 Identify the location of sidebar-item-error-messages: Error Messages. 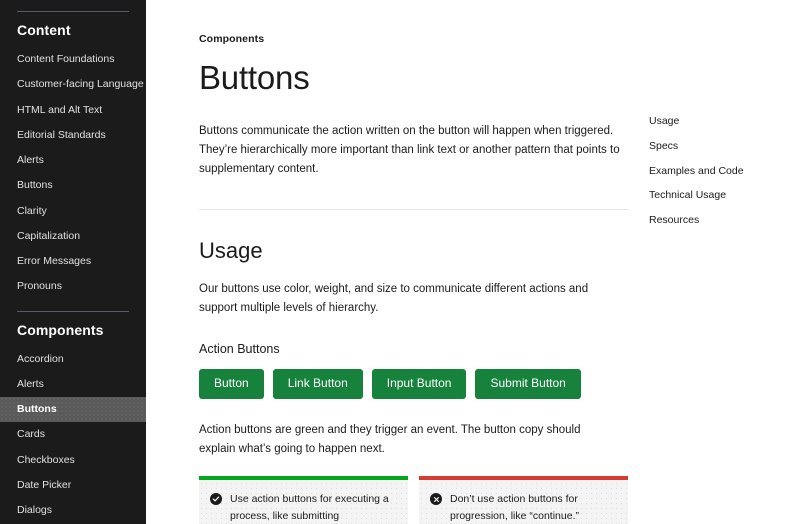
(73, 261).